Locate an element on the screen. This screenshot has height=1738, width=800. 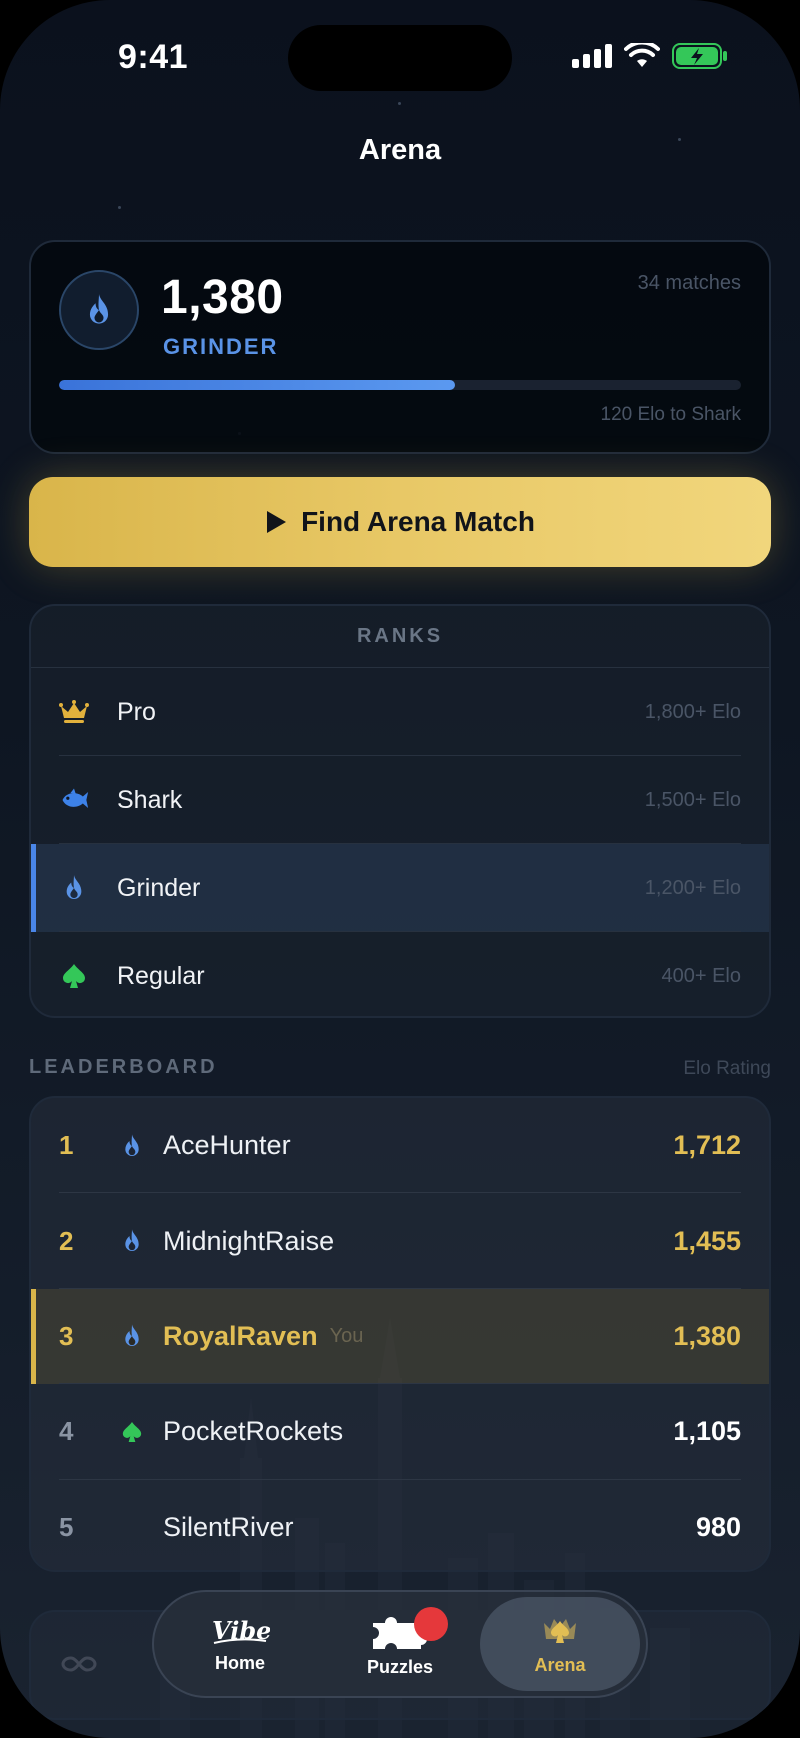
status-bar: 9:41 is located at coordinates (400, 60).